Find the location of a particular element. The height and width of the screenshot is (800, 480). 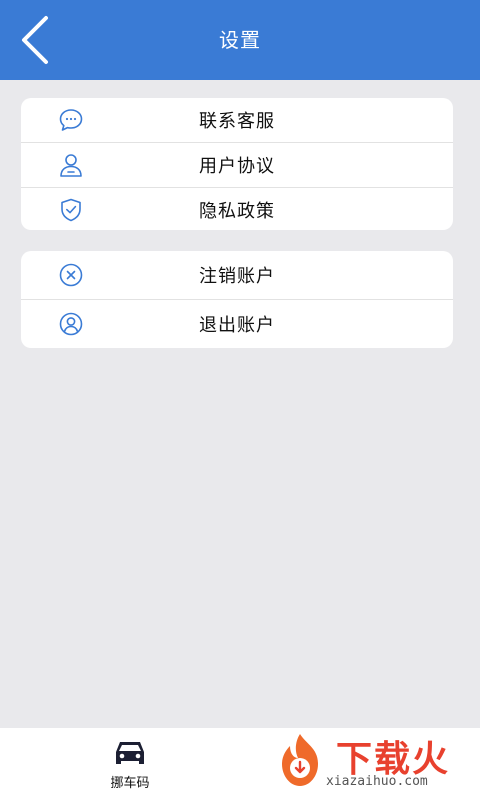

menu-item-label: 退出账户 is located at coordinates (237, 325).